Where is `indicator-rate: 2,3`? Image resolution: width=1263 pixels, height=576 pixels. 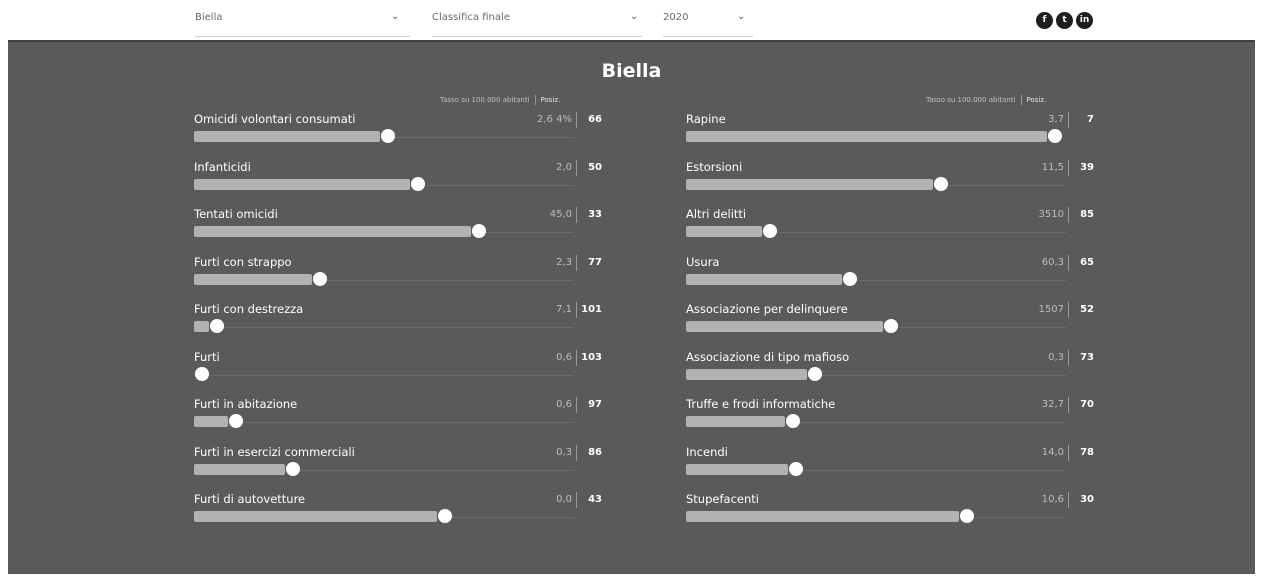
indicator-rate: 2,3 is located at coordinates (564, 262).